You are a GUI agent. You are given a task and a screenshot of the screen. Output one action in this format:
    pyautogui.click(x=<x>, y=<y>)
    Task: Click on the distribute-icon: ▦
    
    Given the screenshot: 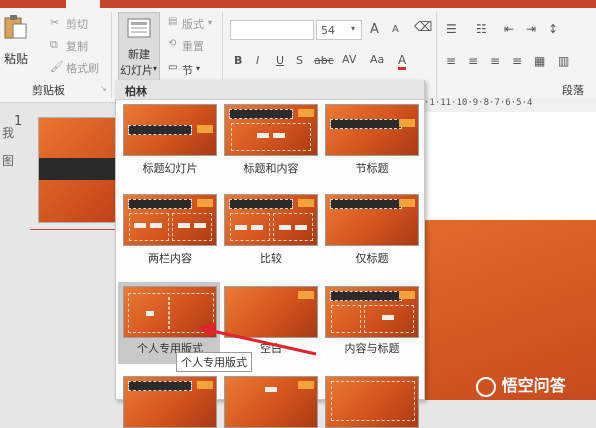 What is the action you would take?
    pyautogui.click(x=539, y=61)
    